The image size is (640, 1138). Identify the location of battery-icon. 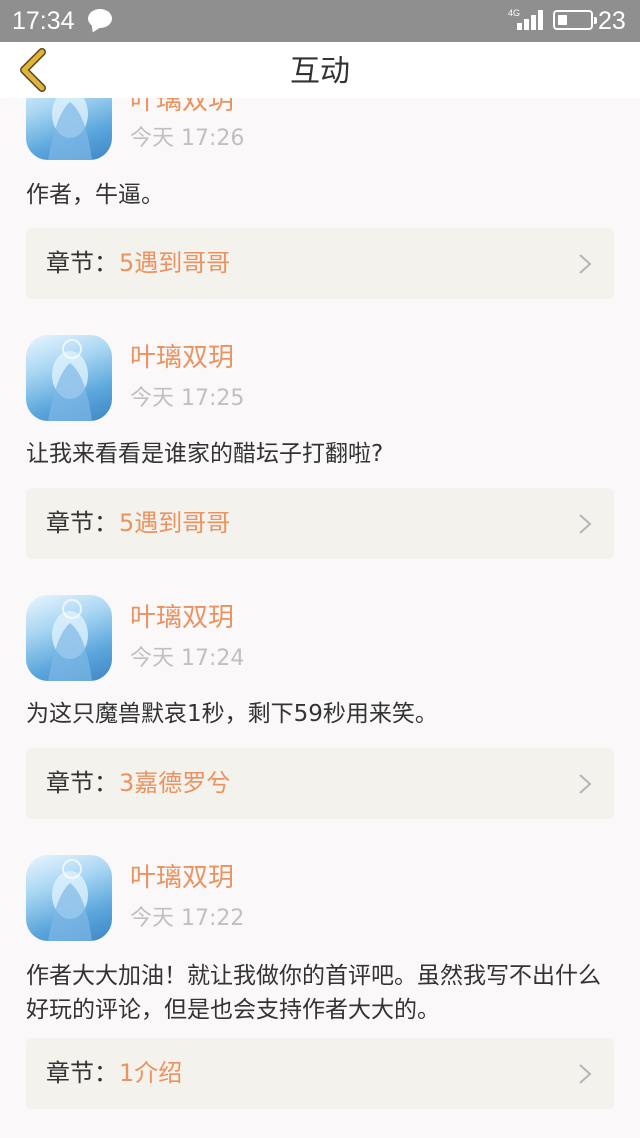
(575, 20).